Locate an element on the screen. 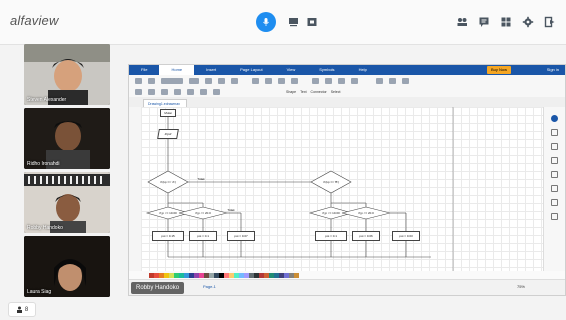  chat-button is located at coordinates (484, 22).